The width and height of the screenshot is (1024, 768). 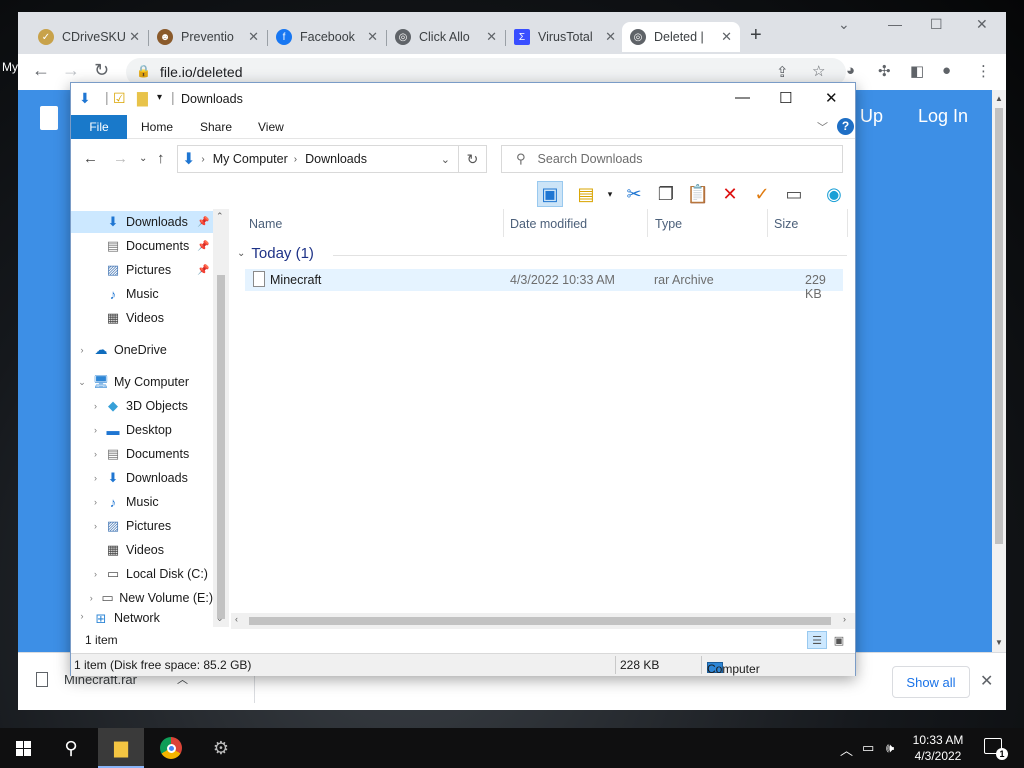 I want to click on page-scroll-thumb, so click(x=999, y=326).